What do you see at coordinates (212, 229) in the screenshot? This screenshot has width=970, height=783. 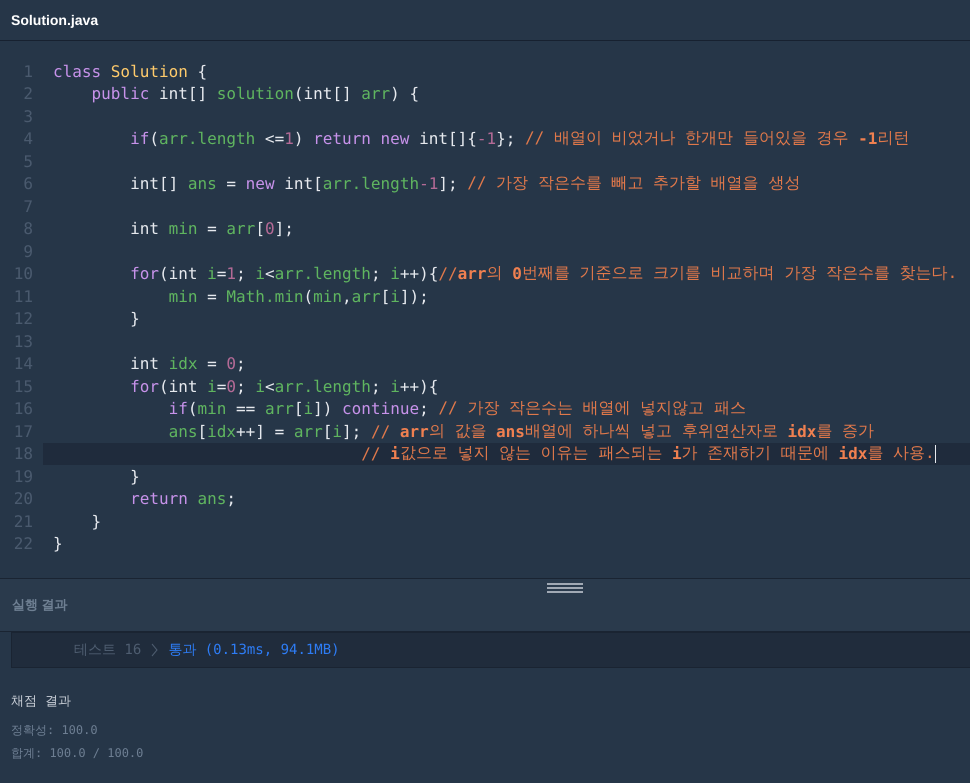 I see `code-line: int min = arr[0];` at bounding box center [212, 229].